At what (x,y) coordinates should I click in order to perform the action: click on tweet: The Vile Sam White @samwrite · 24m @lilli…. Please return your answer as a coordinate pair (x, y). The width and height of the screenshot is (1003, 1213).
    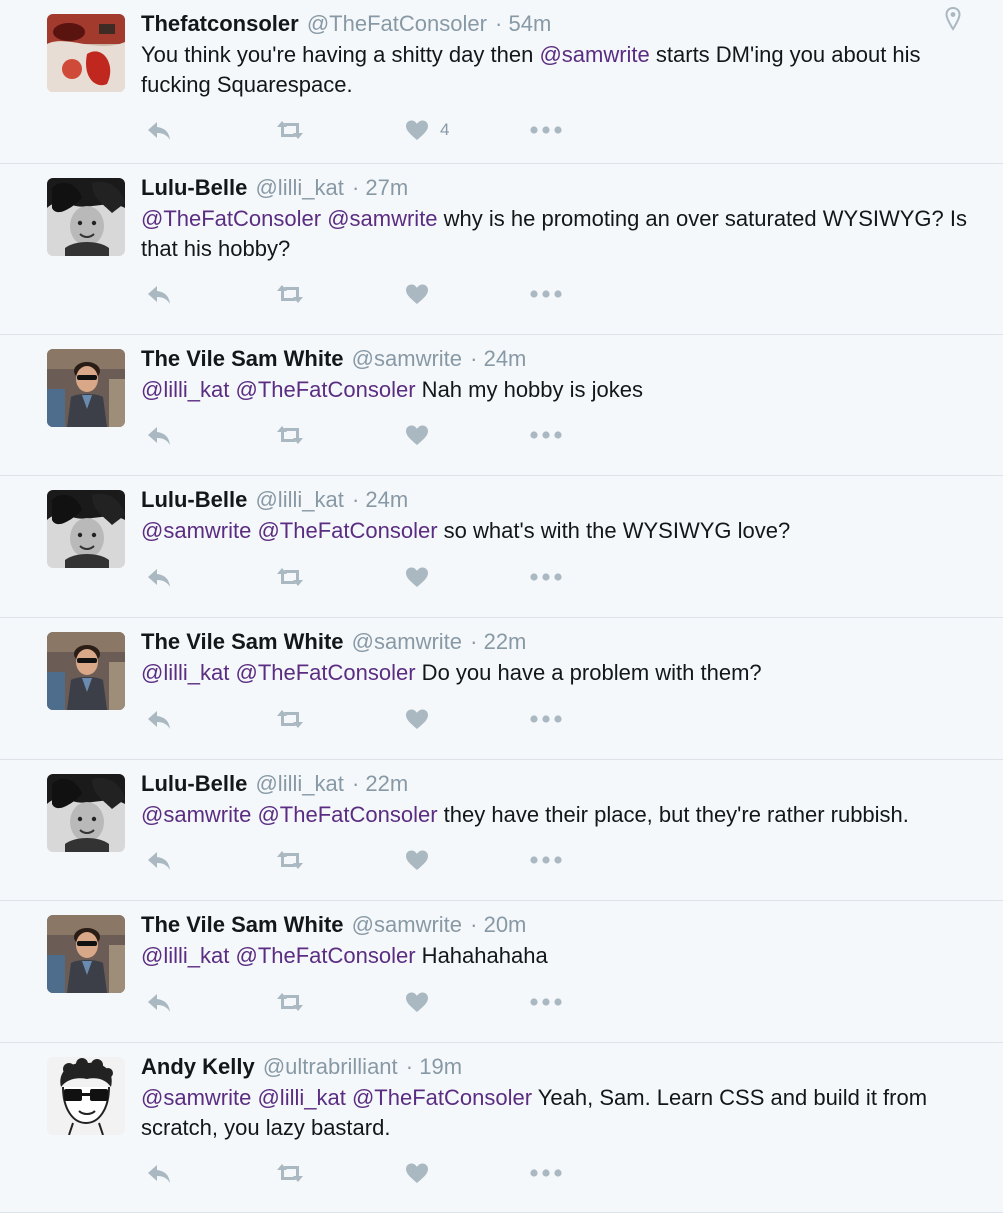
    Looking at the image, I should click on (501, 405).